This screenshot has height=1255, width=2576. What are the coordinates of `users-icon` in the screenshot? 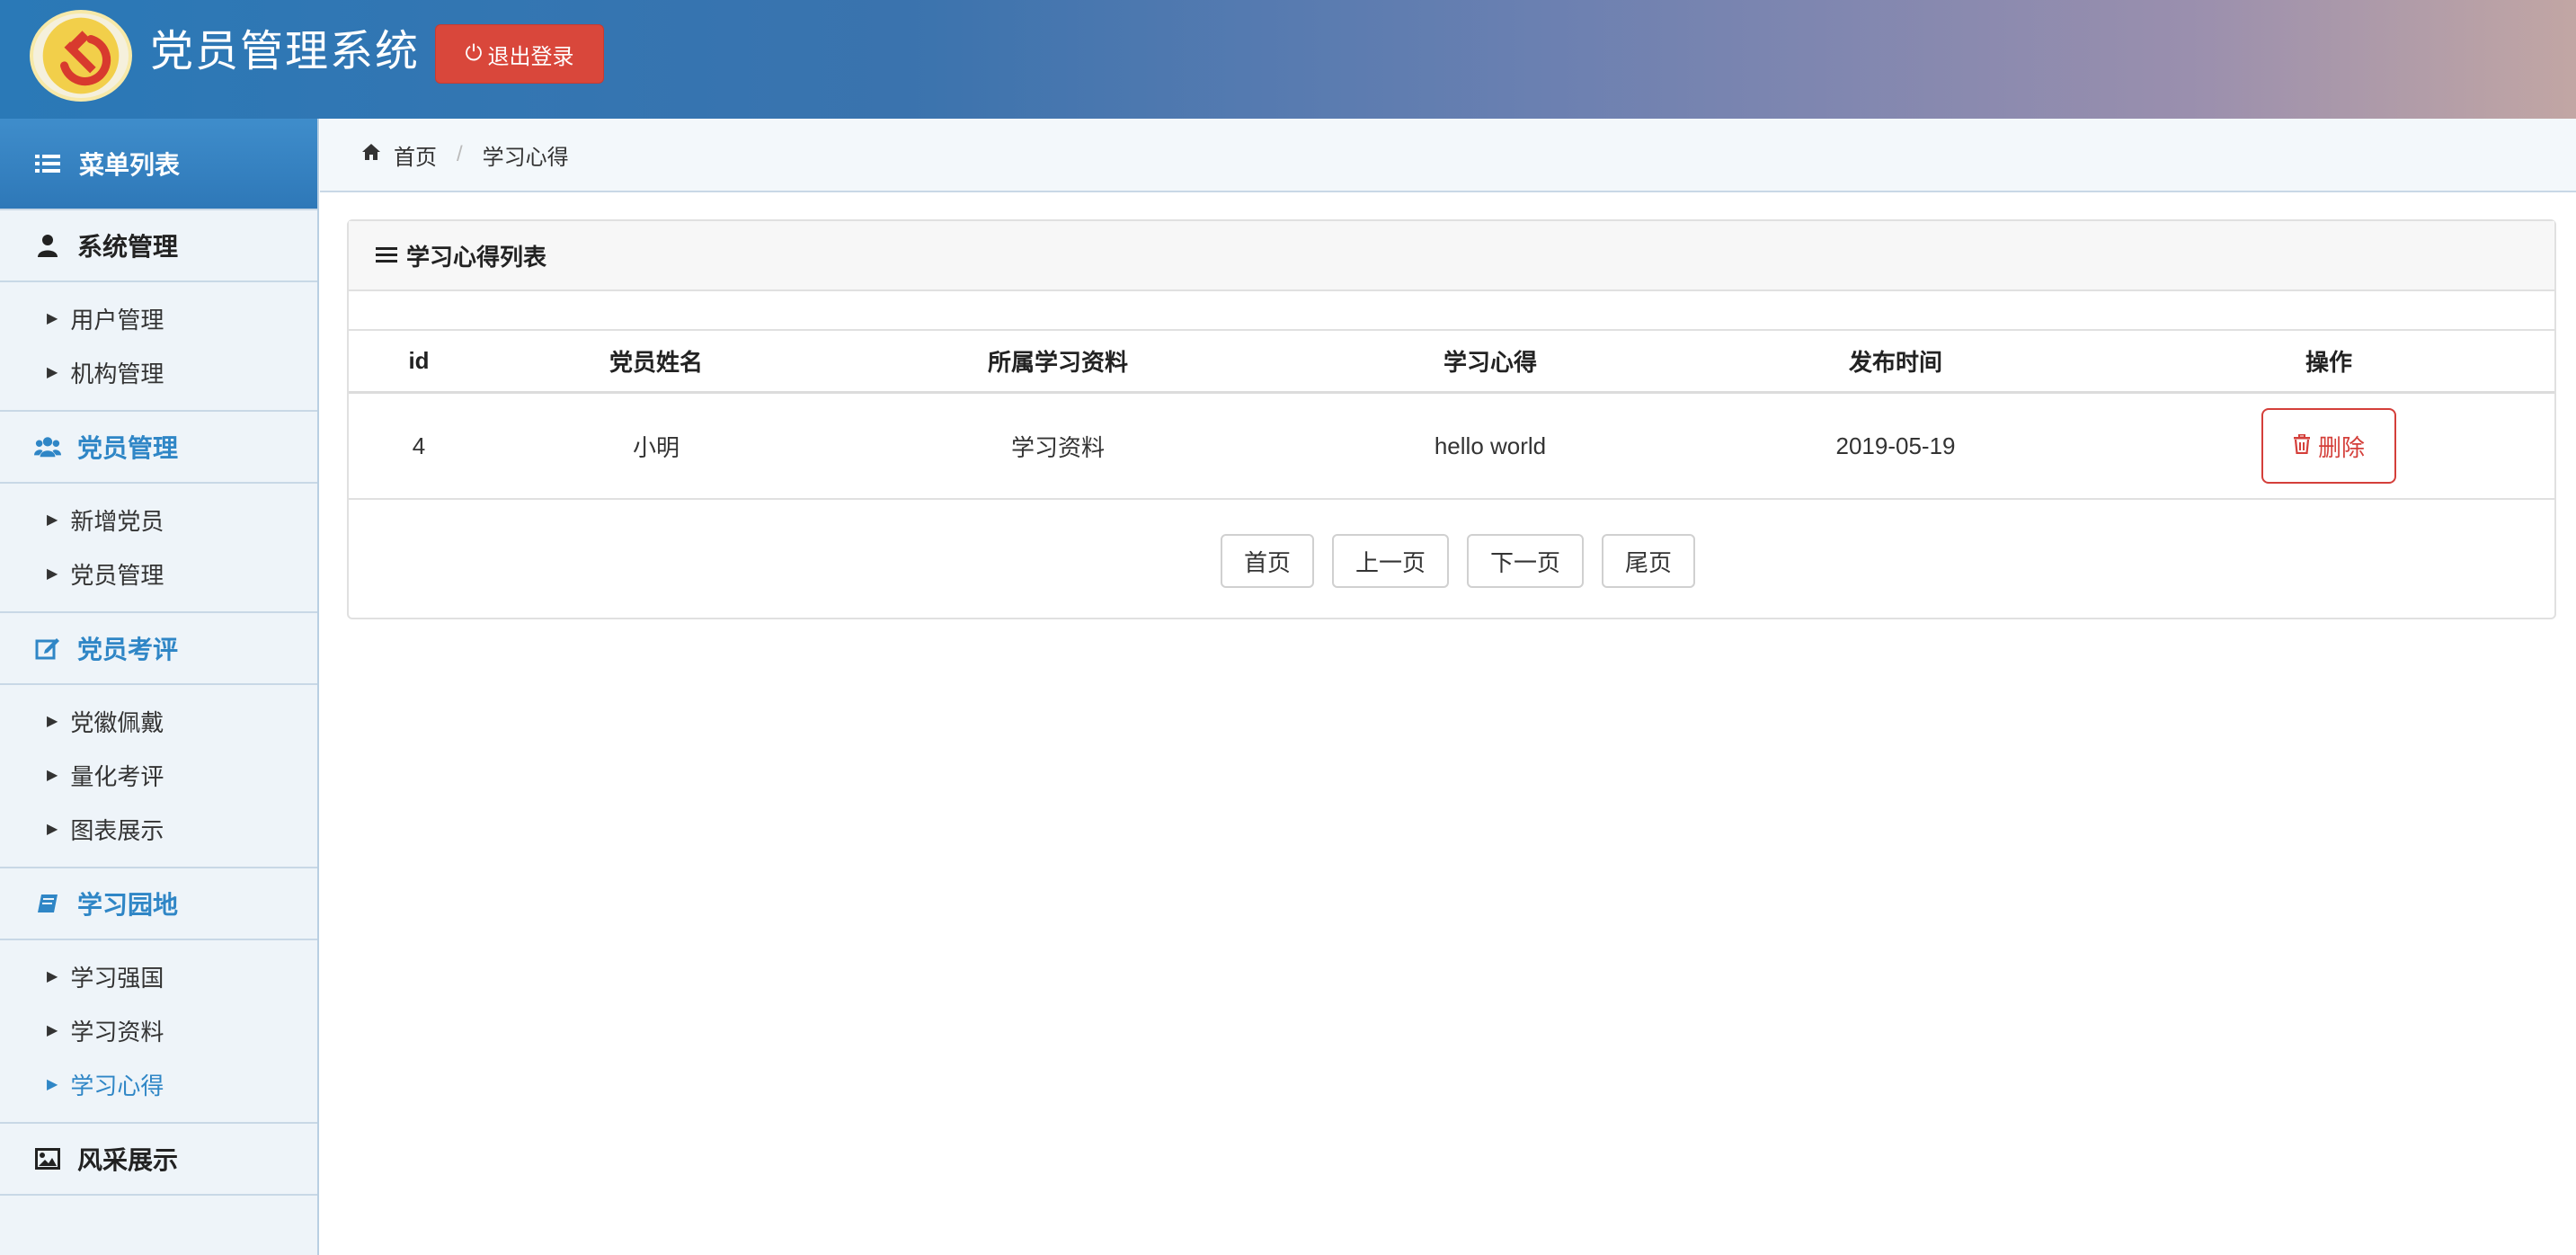 It's located at (47, 446).